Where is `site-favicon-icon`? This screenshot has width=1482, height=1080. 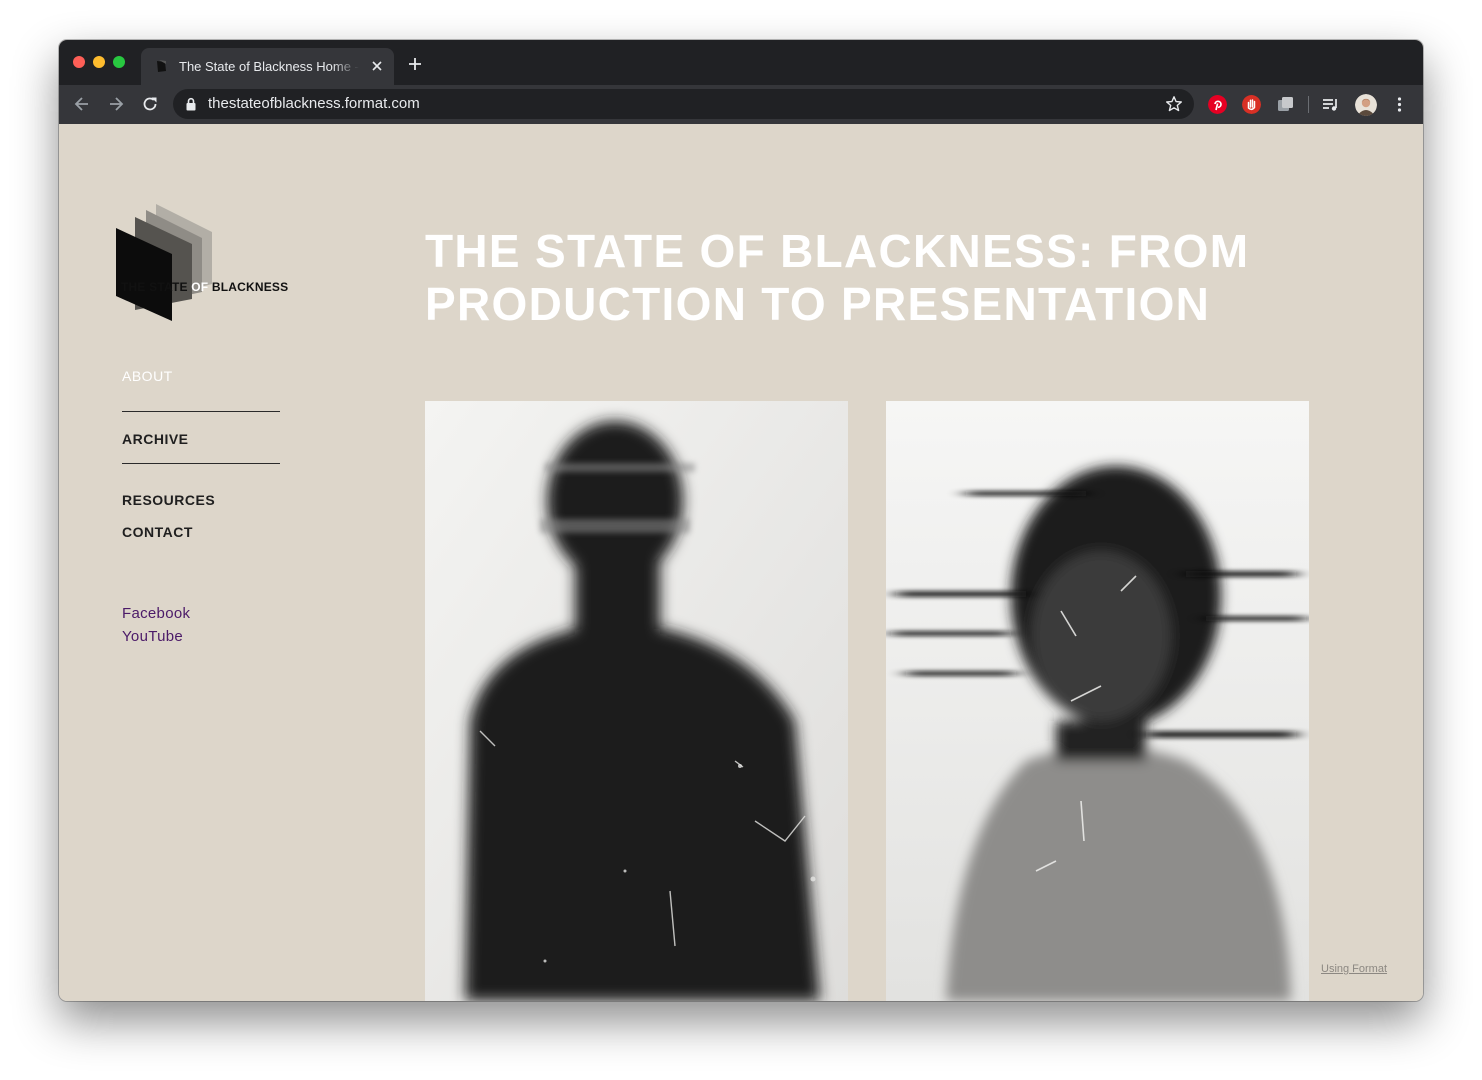 site-favicon-icon is located at coordinates (161, 66).